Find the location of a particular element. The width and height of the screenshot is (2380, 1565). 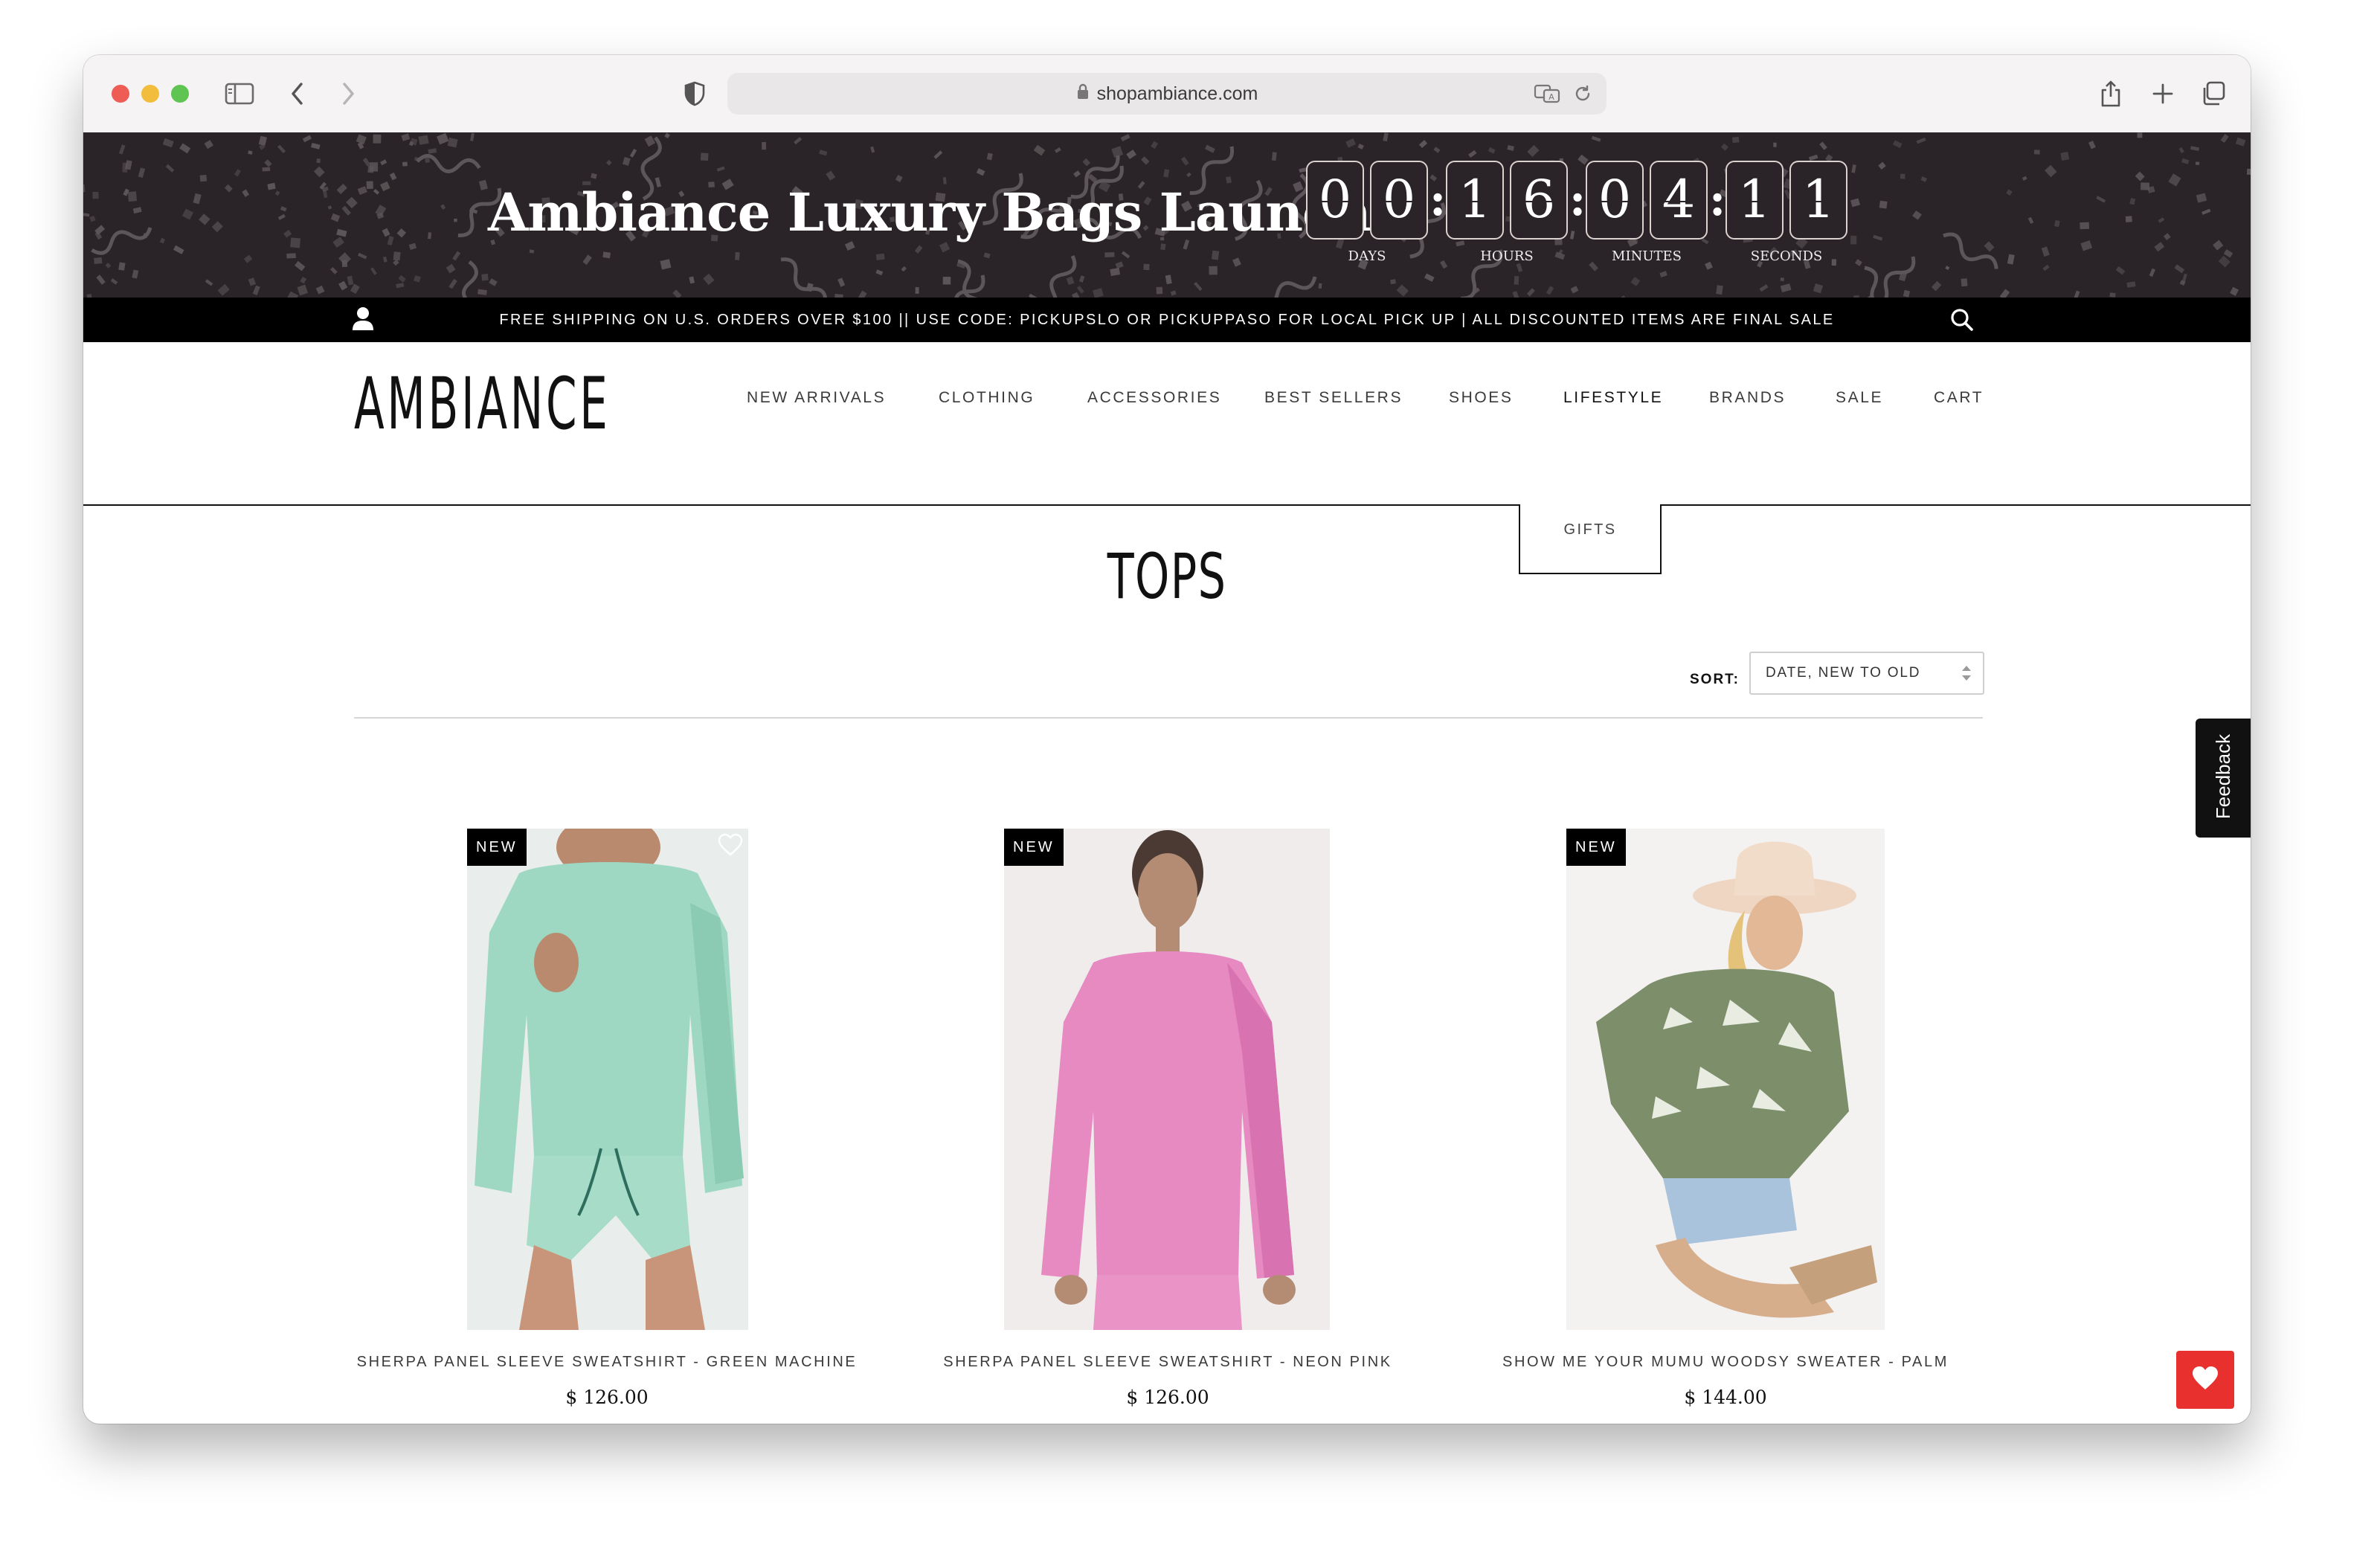

url-text: shopambiance.com is located at coordinates (1177, 94).